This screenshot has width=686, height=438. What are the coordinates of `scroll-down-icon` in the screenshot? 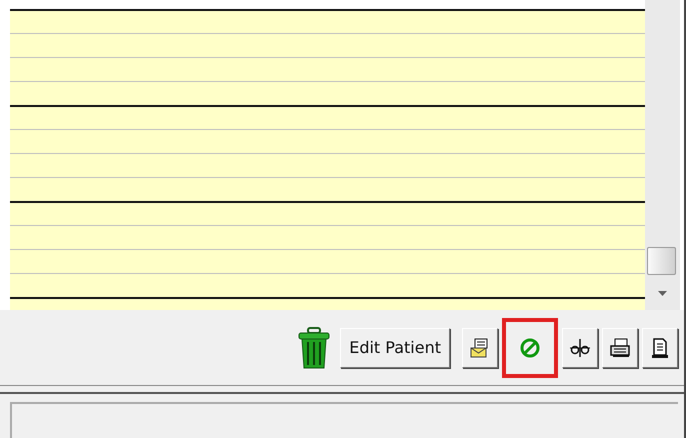 It's located at (662, 293).